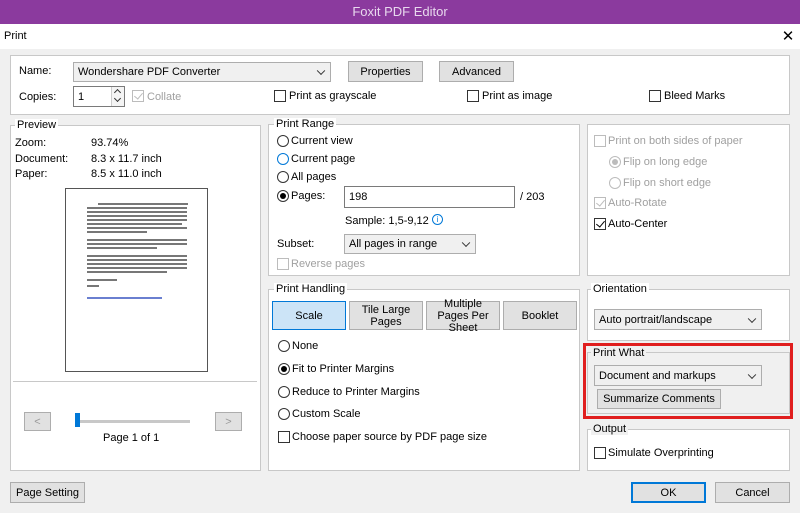 The image size is (800, 513). I want to click on flip-short-edge-label: Flip on short edge, so click(667, 183).